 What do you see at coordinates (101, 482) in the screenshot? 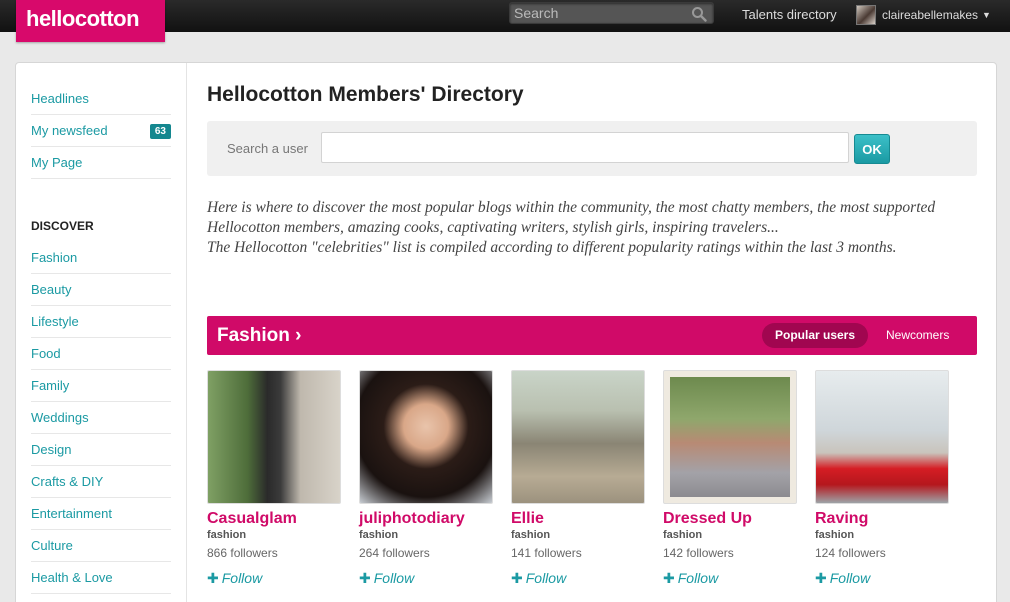
I see `sidebar-item-crafts-diy: Crafts & DIY` at bounding box center [101, 482].